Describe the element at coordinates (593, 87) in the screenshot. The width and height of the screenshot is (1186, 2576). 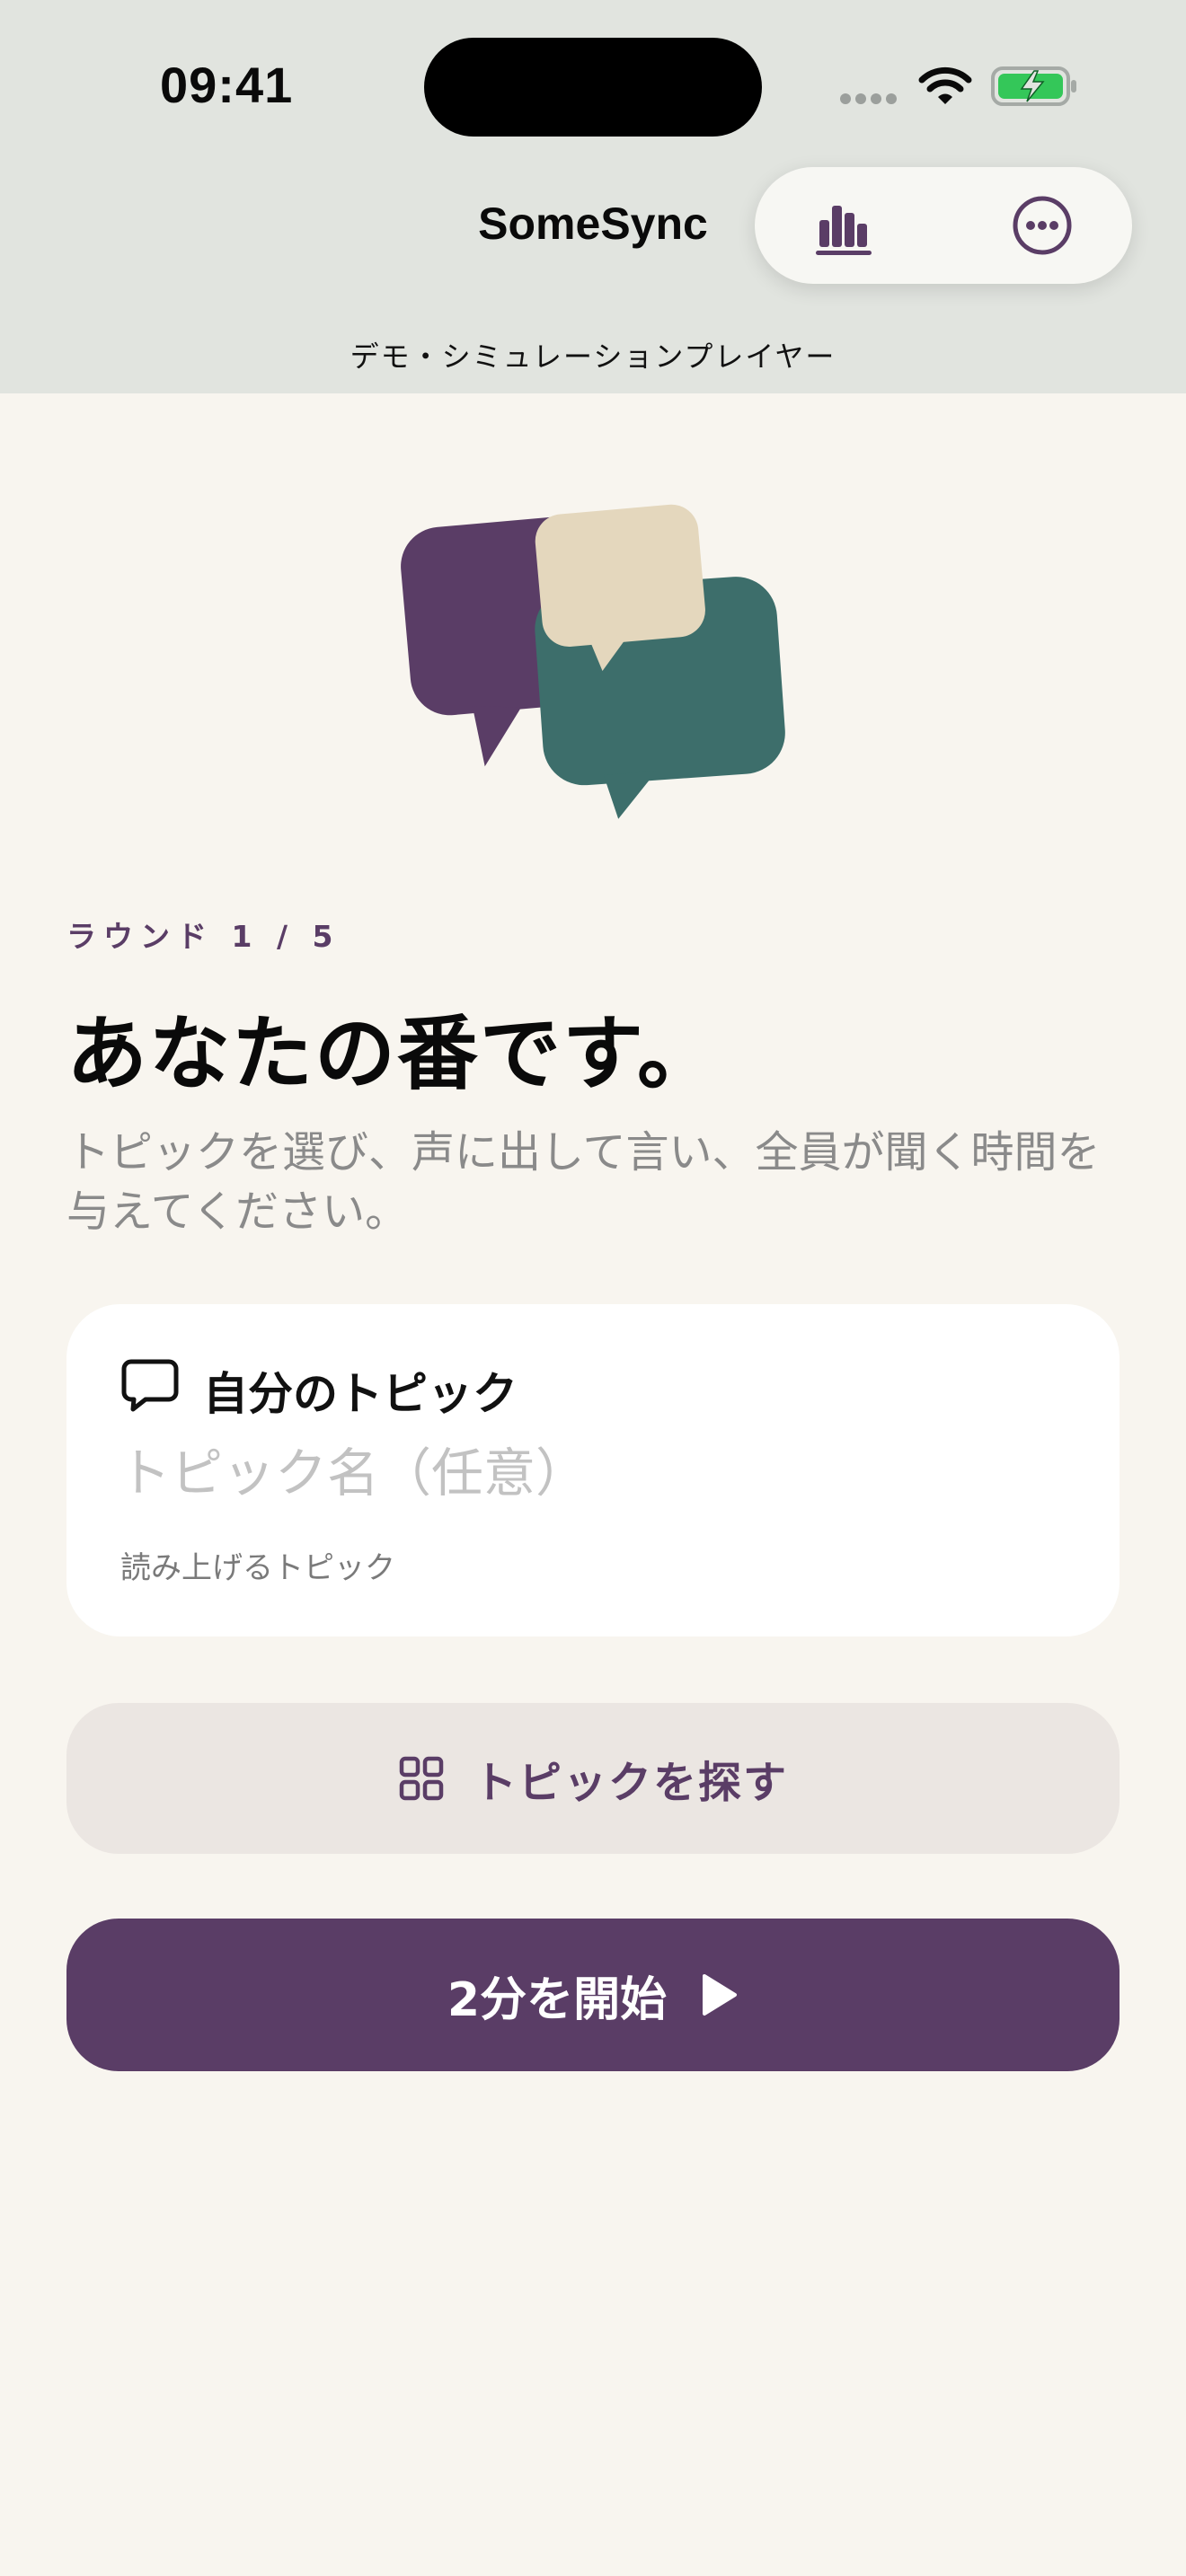
I see `dynamic-island` at that location.